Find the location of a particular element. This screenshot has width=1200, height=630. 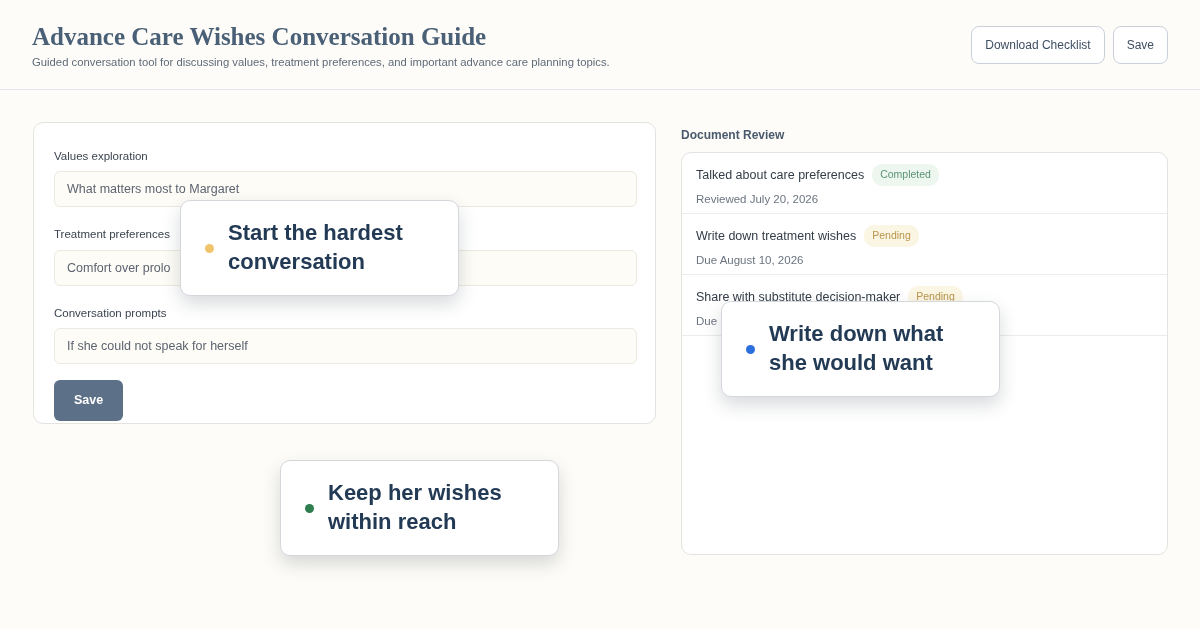

page-subtitle: Guided conversation tool for discussing values, treatment preferences, and important advance care planning topics. is located at coordinates (321, 62).